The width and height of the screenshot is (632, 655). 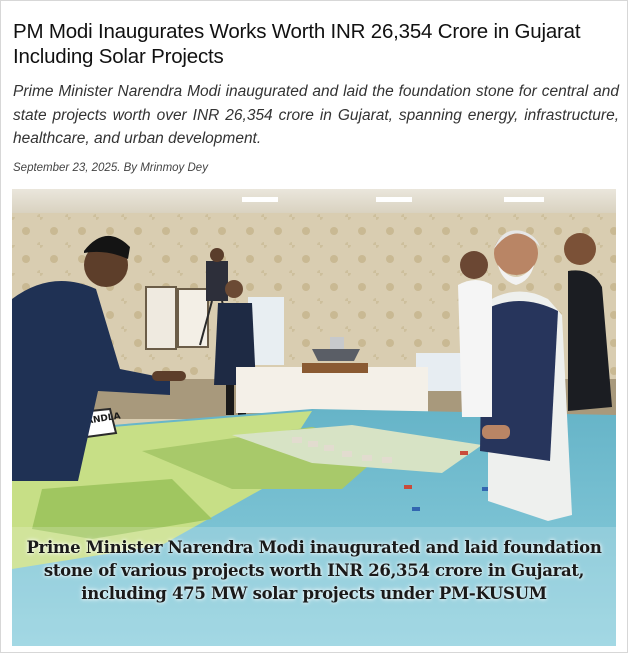 What do you see at coordinates (332, 390) in the screenshot?
I see `photo-ship-model-table` at bounding box center [332, 390].